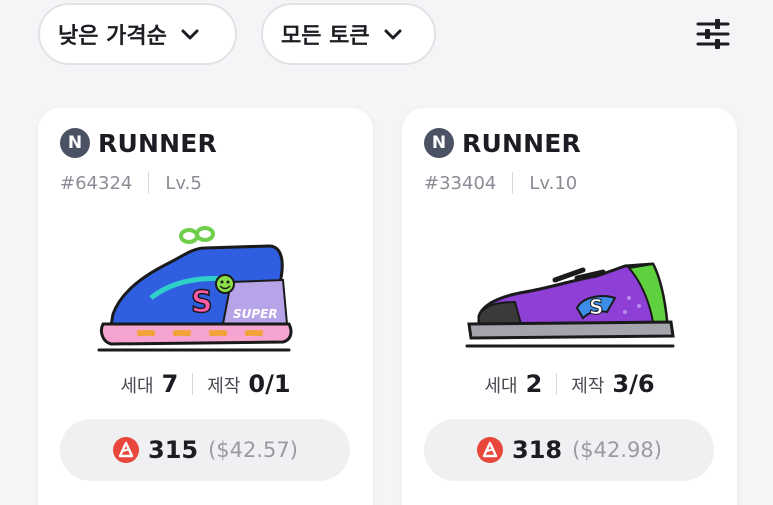 The height and width of the screenshot is (505, 773). I want to click on meta-row: #64324 Lv.5, so click(131, 183).